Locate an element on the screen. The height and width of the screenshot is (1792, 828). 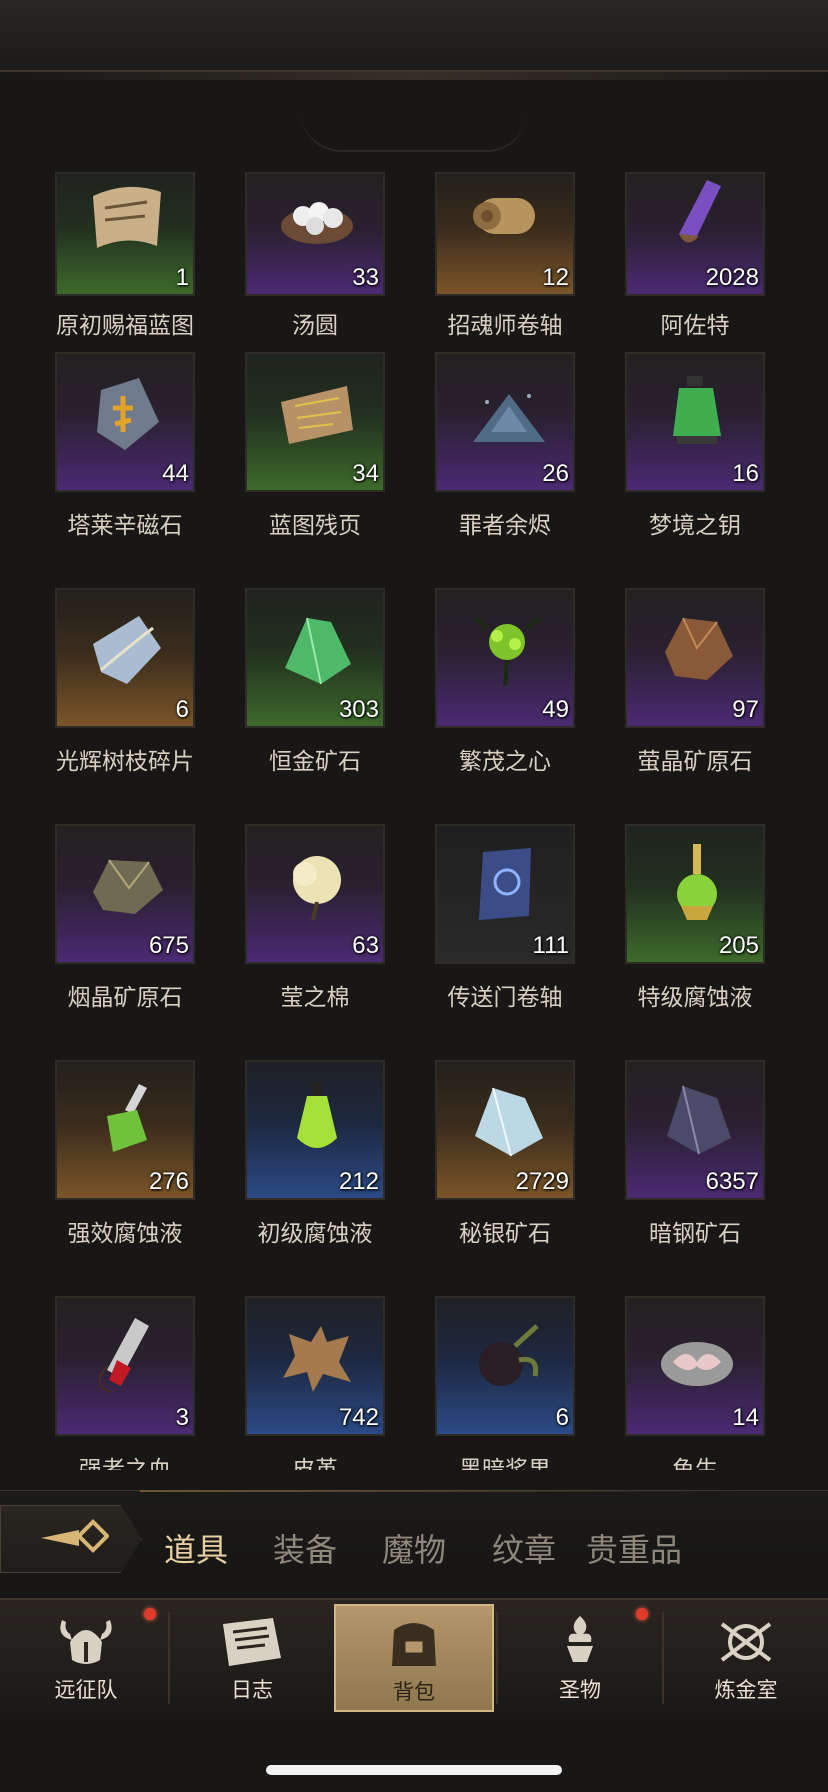
tab-equipment: 装备 is located at coordinates (305, 1548).